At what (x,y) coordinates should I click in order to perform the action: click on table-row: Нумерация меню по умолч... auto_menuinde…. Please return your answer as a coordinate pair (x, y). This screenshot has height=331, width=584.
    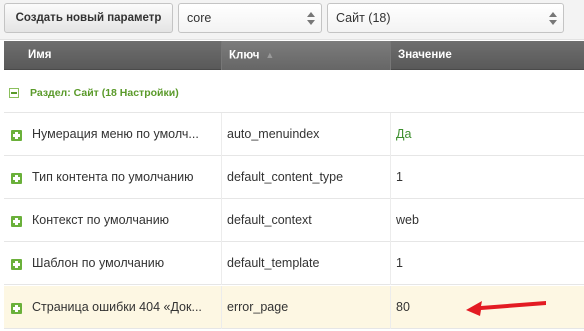
    Looking at the image, I should click on (294, 134).